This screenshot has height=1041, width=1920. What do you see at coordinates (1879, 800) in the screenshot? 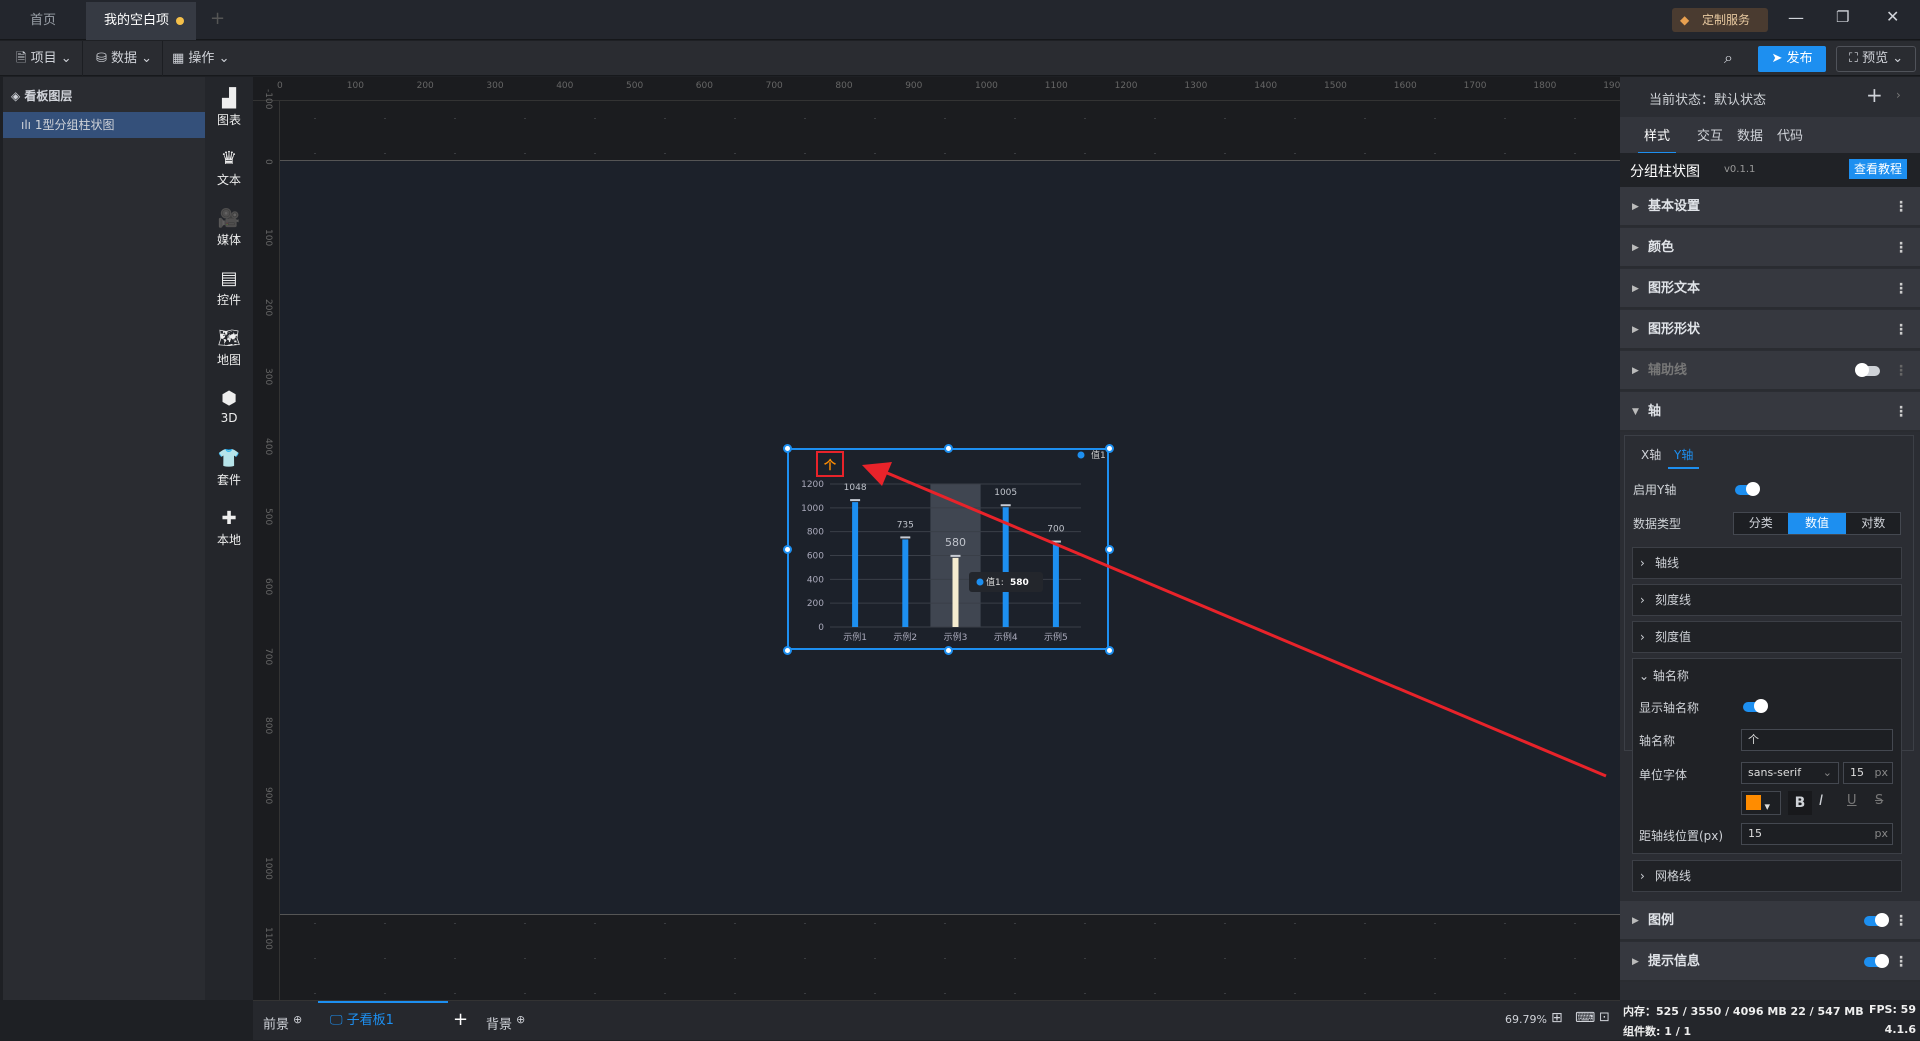
I see `strikethrough-button: S` at bounding box center [1879, 800].